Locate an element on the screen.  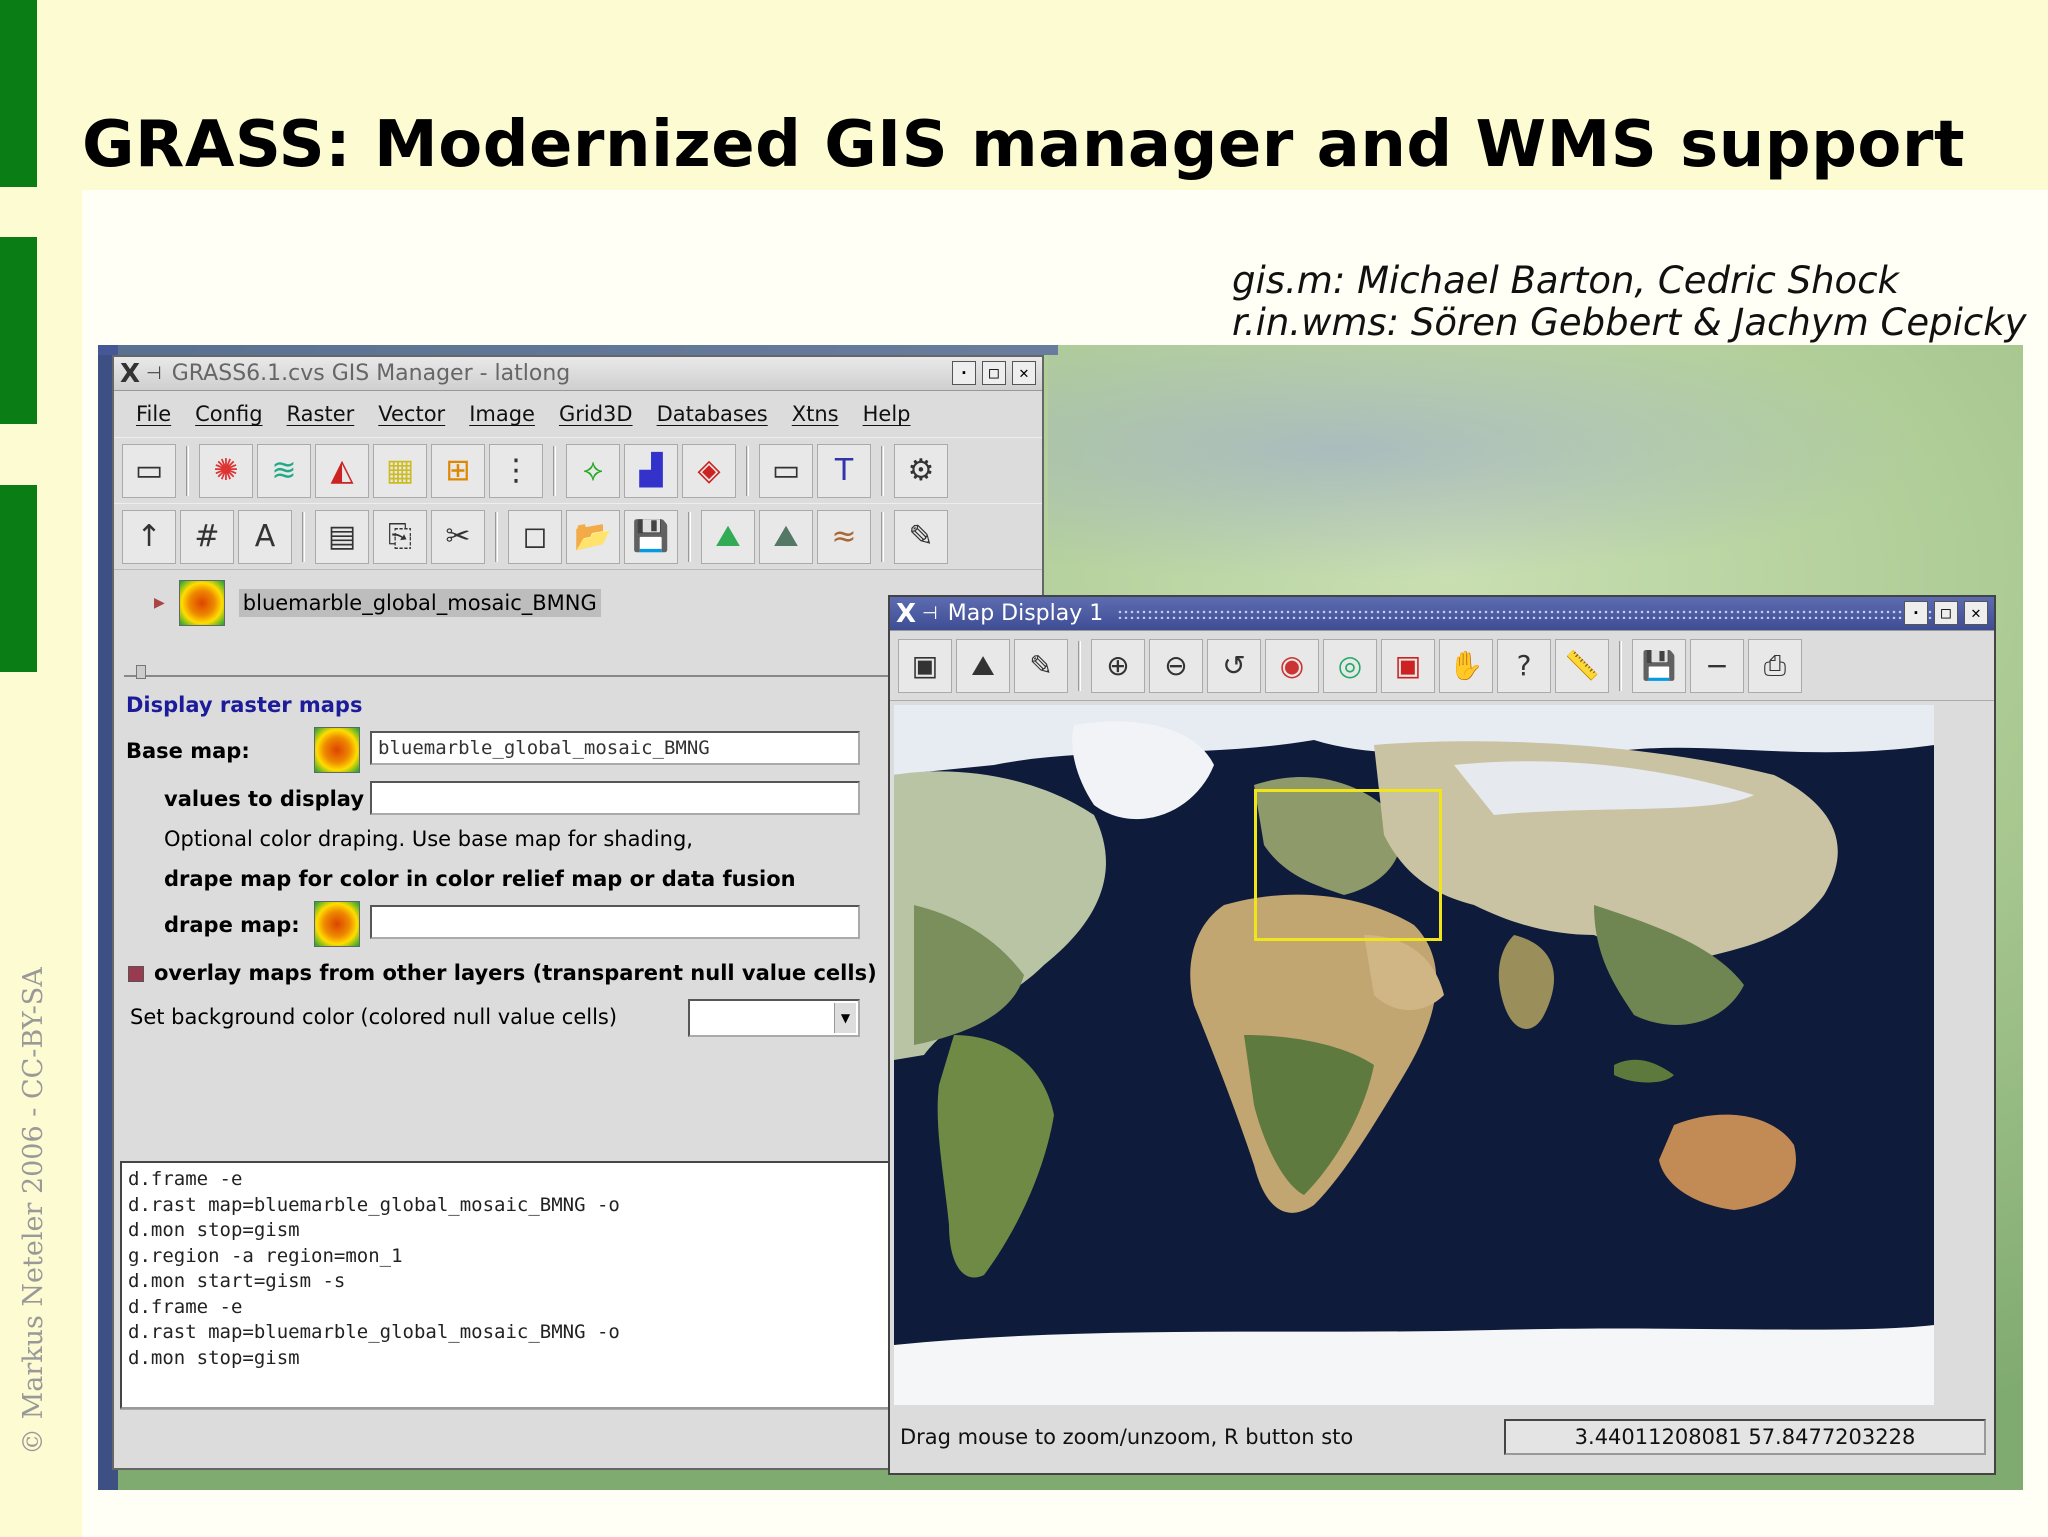
zoom-selection-box is located at coordinates (1348, 865).